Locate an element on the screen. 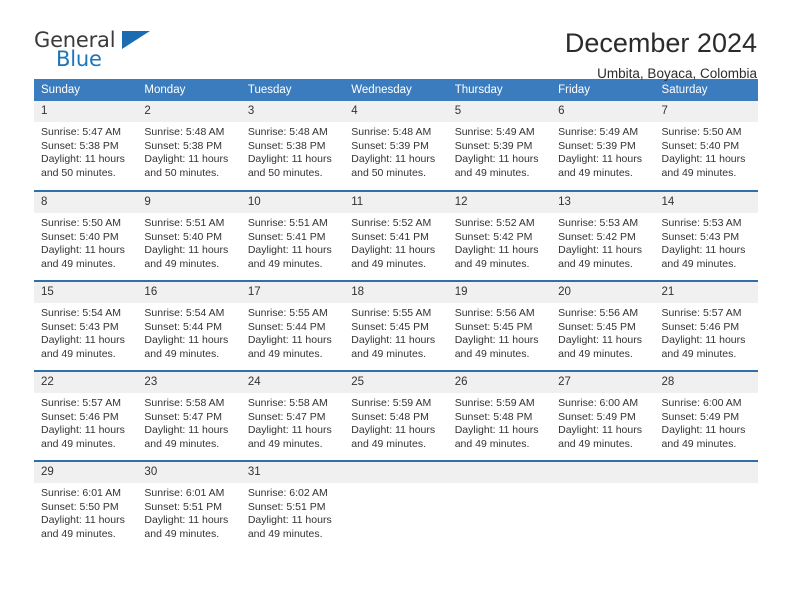 The width and height of the screenshot is (792, 612). sunrise-text: Sunrise: 5:47 AM is located at coordinates (81, 132).